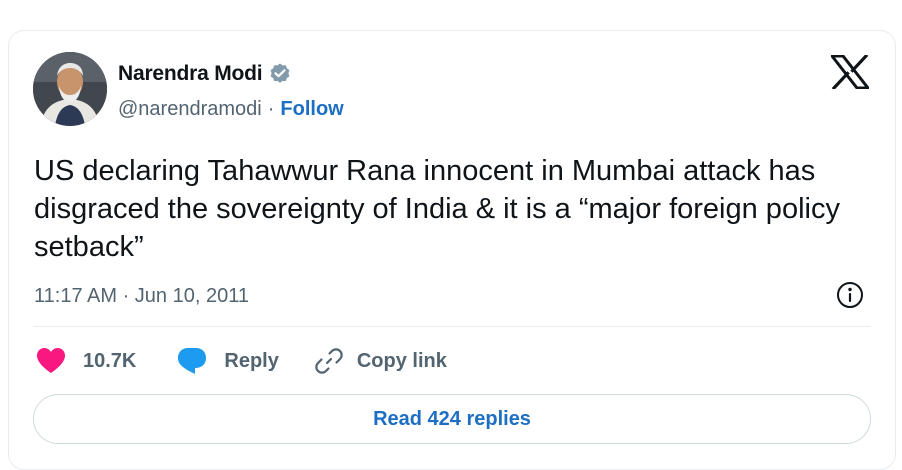  I want to click on copy-link-button: Copy link, so click(381, 361).